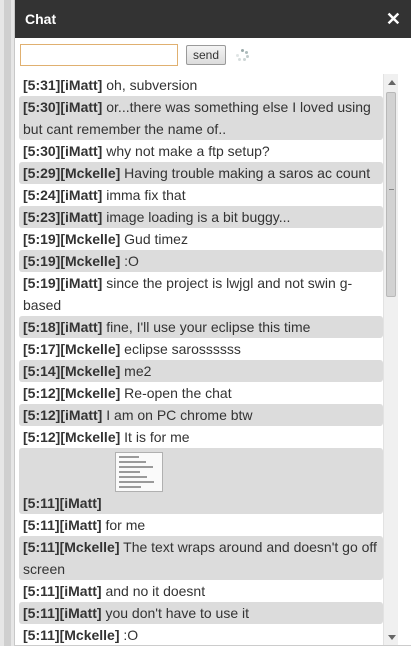 The height and width of the screenshot is (646, 411). I want to click on message-text: and no it doesnt, so click(155, 591).